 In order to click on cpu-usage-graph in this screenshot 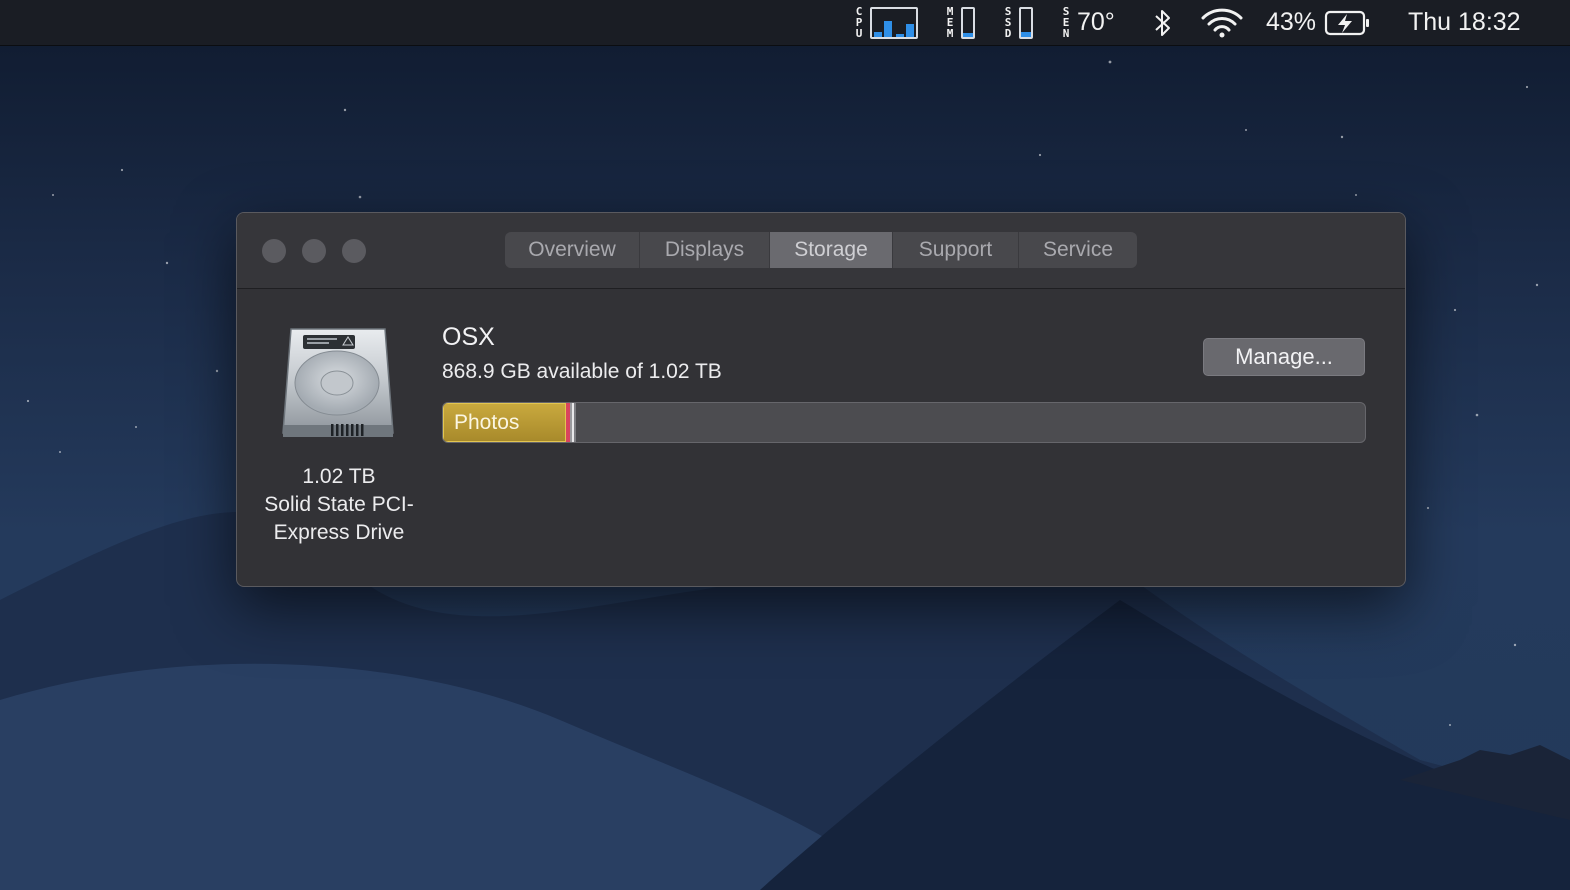, I will do `click(894, 22)`.